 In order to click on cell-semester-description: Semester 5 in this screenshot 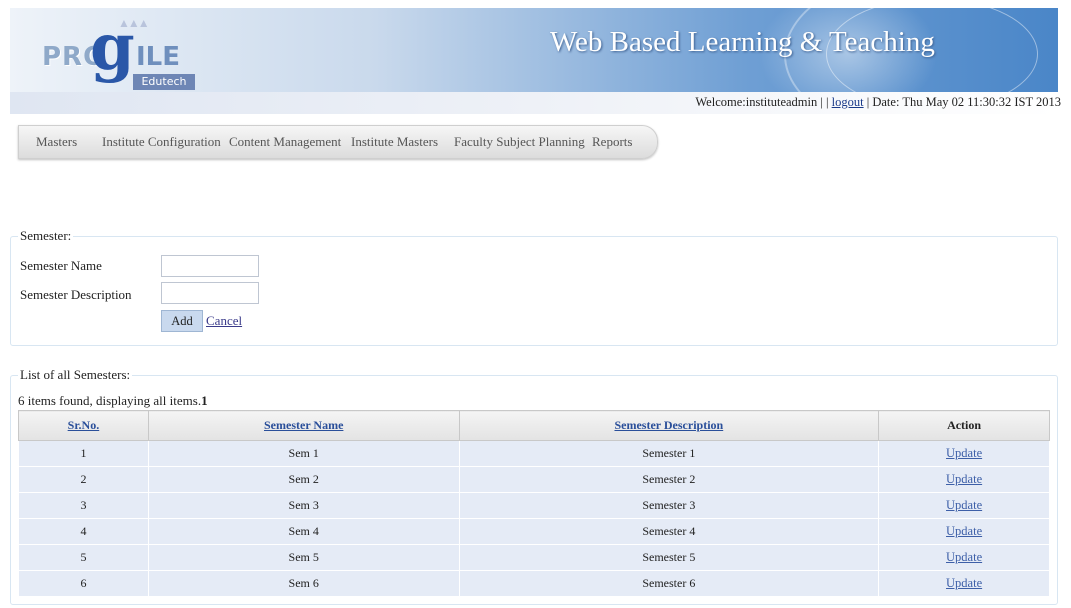, I will do `click(669, 557)`.